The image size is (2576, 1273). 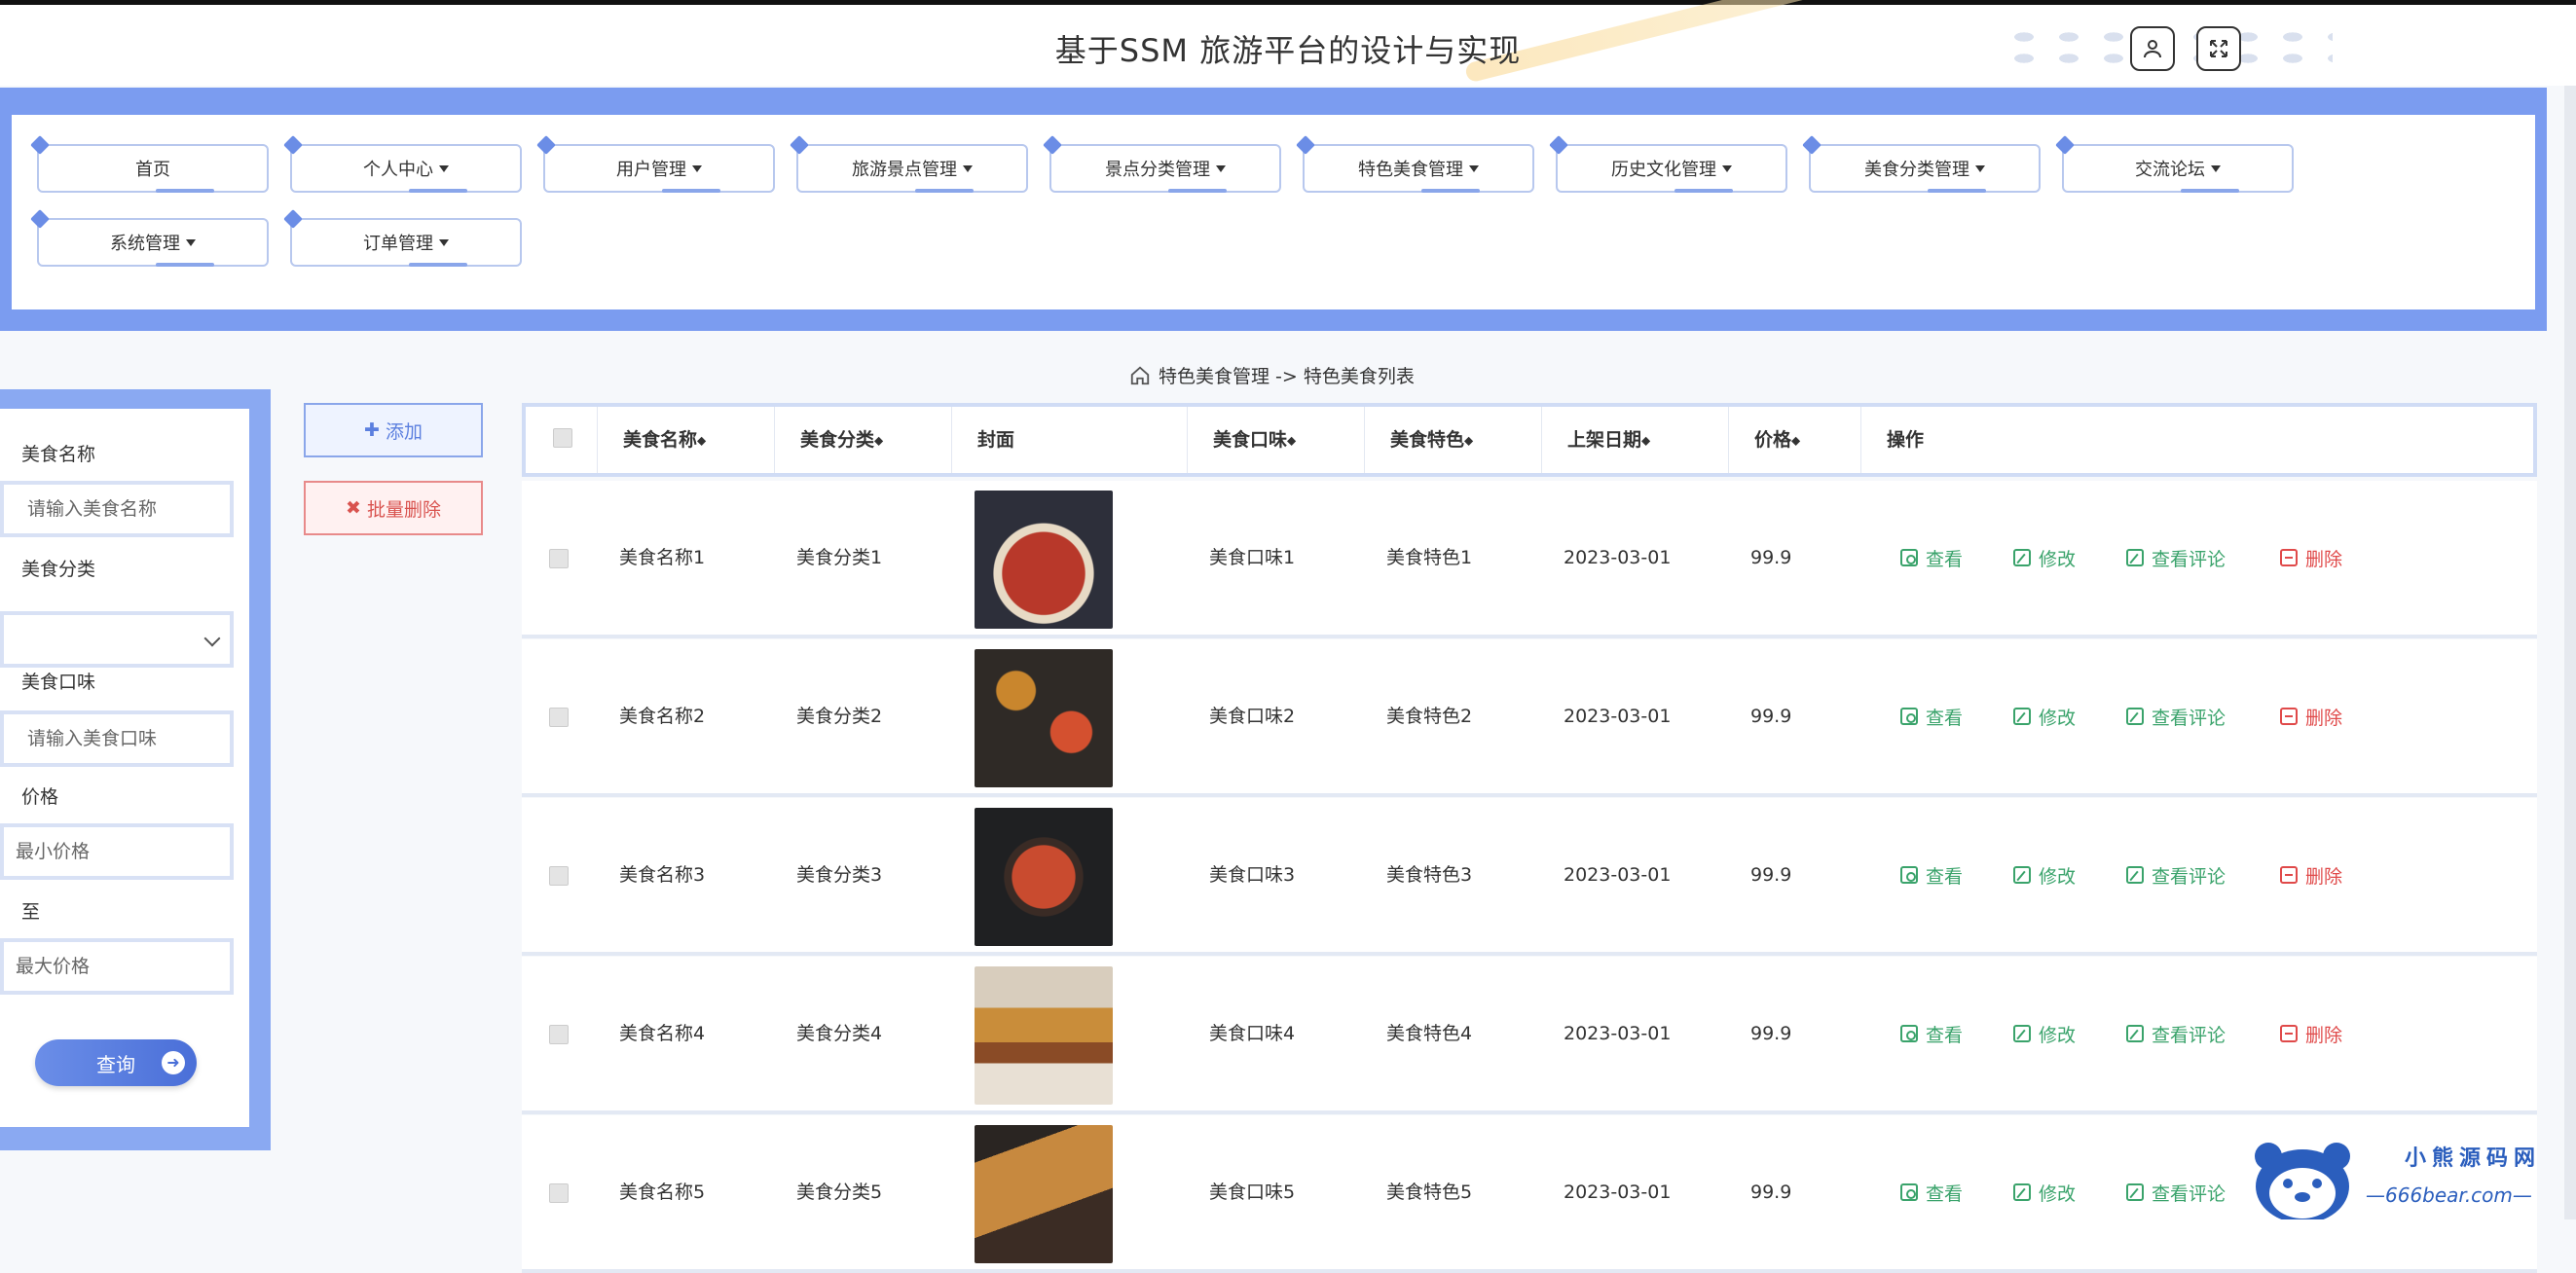 What do you see at coordinates (863, 440) in the screenshot?
I see `col-food-category: 美食分类◆` at bounding box center [863, 440].